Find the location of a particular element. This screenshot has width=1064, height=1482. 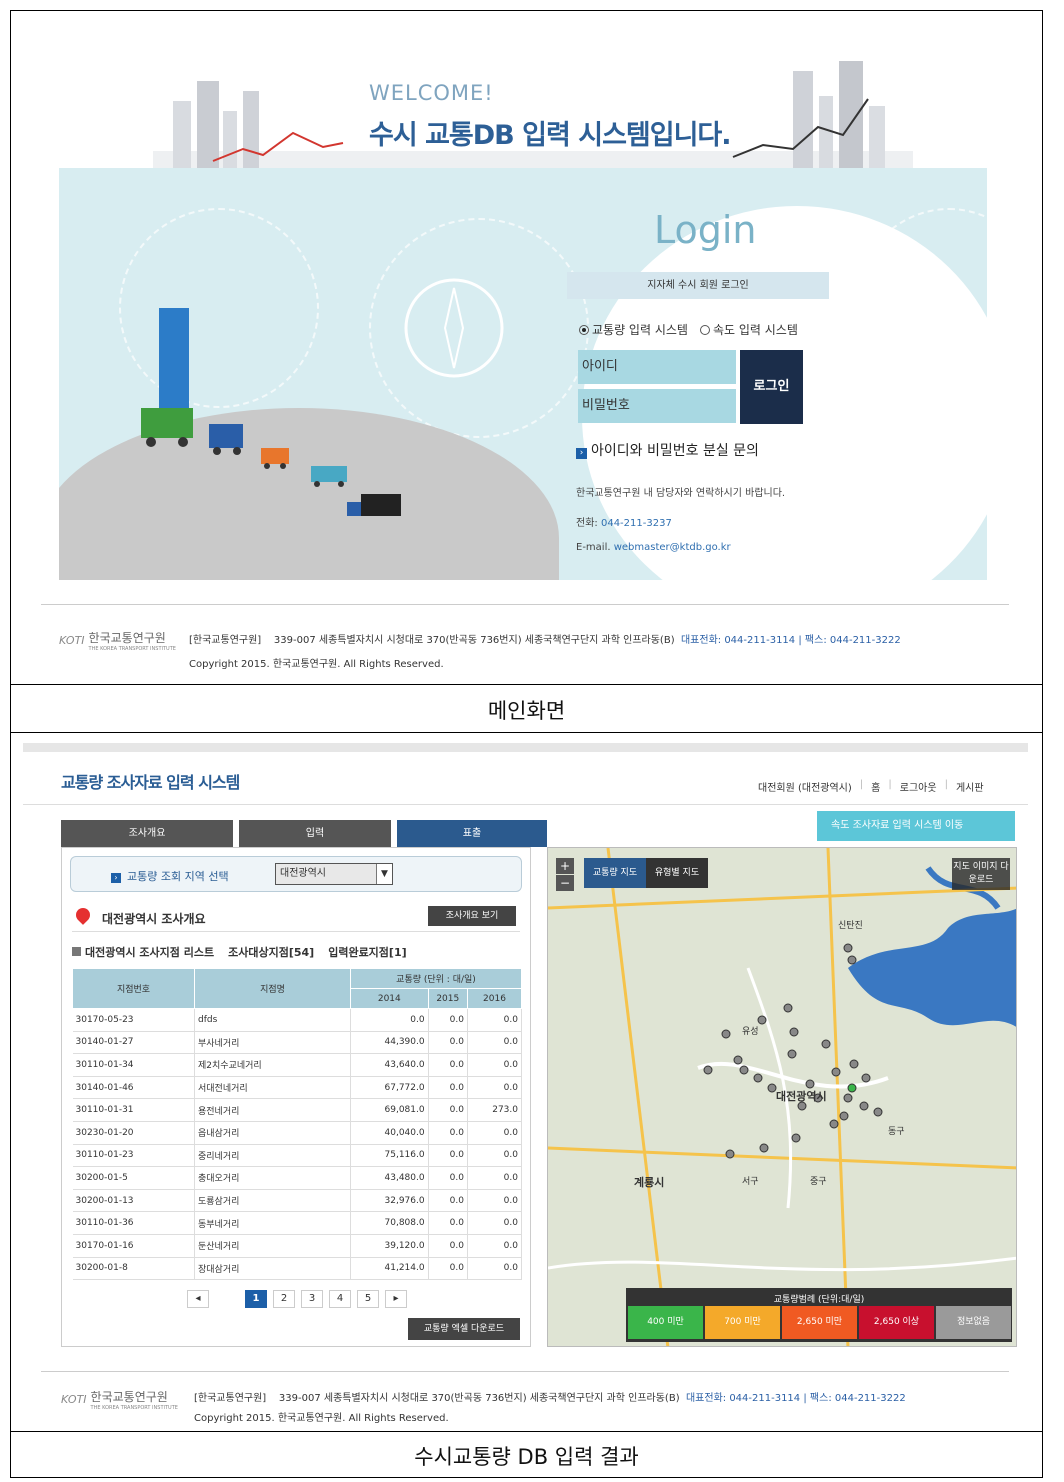

cell-2014: 32,976.0 is located at coordinates (389, 1201).